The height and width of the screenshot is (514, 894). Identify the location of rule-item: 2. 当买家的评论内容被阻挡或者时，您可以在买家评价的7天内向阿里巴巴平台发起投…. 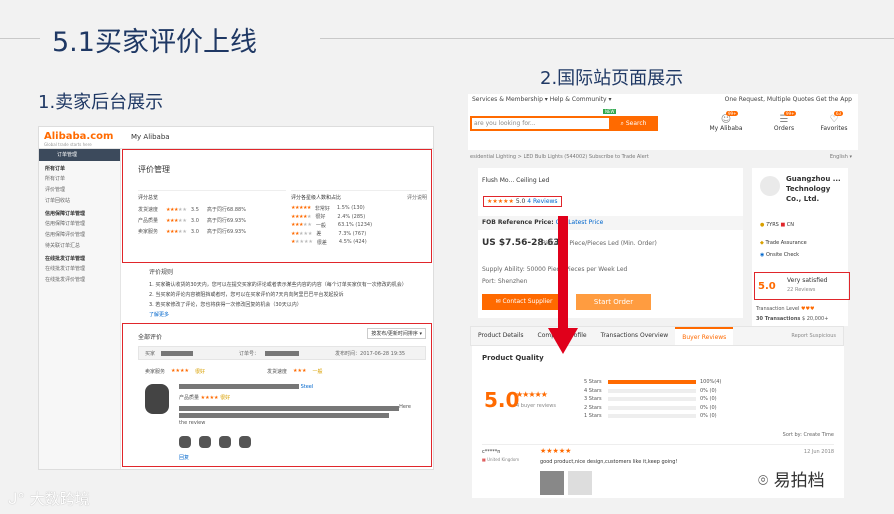
(246, 295).